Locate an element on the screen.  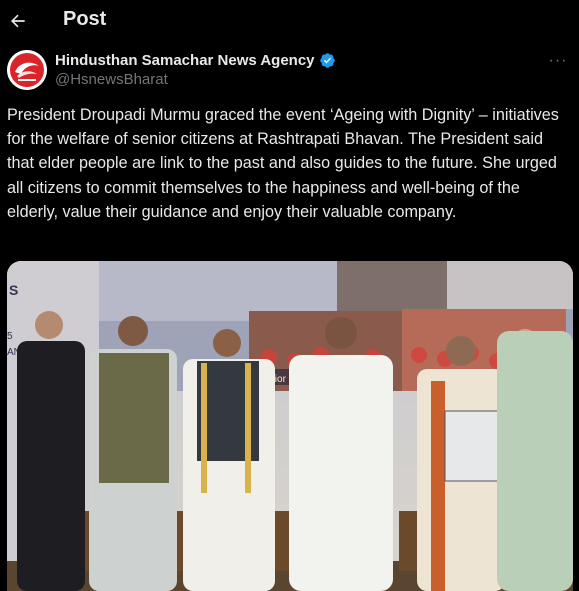
top-bar: Post is located at coordinates (289, 21).